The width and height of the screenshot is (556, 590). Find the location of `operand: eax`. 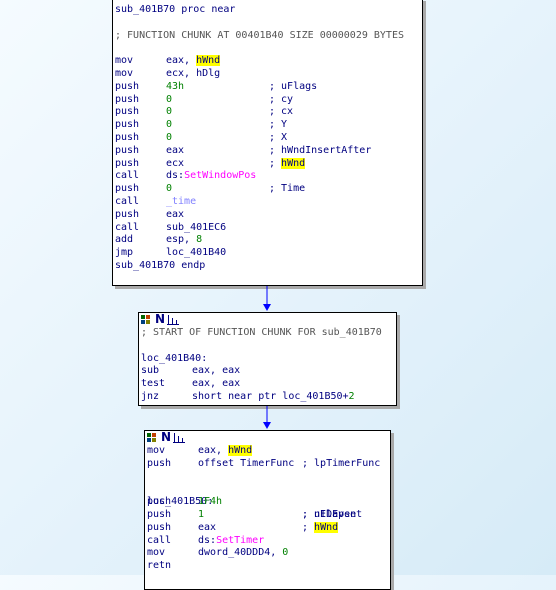

operand: eax is located at coordinates (207, 528).